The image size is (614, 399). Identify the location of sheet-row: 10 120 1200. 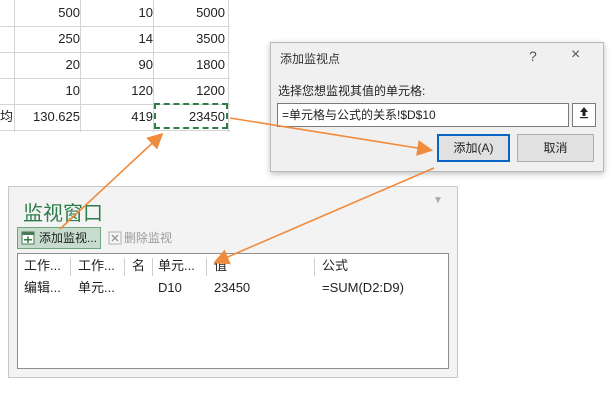
(115, 91).